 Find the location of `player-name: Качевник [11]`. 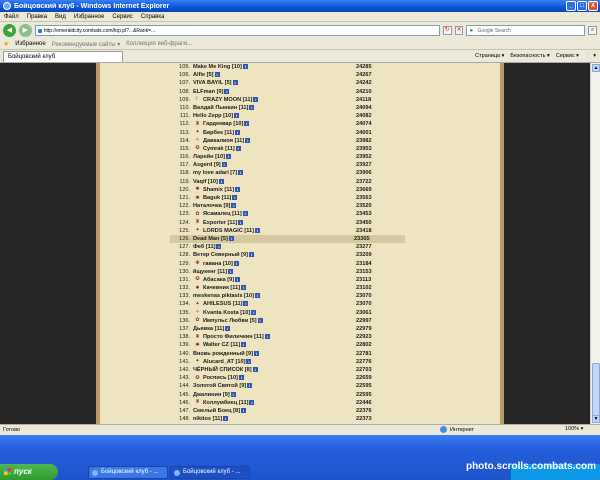

player-name: Качевник [11] is located at coordinates (221, 288).